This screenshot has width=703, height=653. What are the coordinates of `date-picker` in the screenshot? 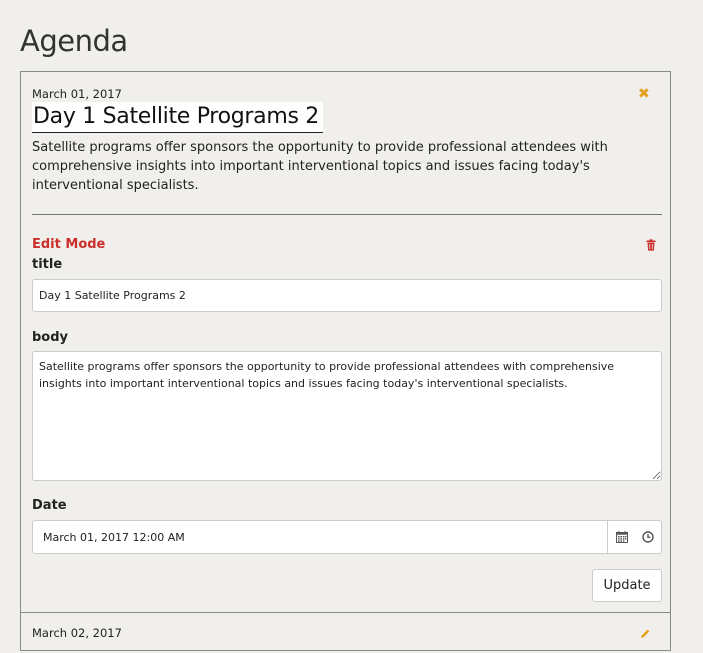 It's located at (347, 537).